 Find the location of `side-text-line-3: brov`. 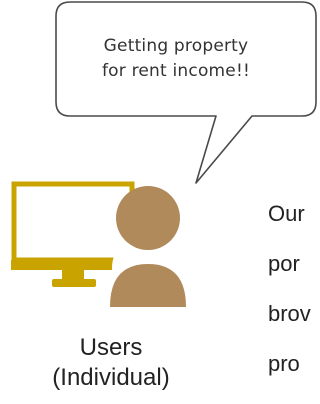

side-text-line-3: brov is located at coordinates (289, 313).